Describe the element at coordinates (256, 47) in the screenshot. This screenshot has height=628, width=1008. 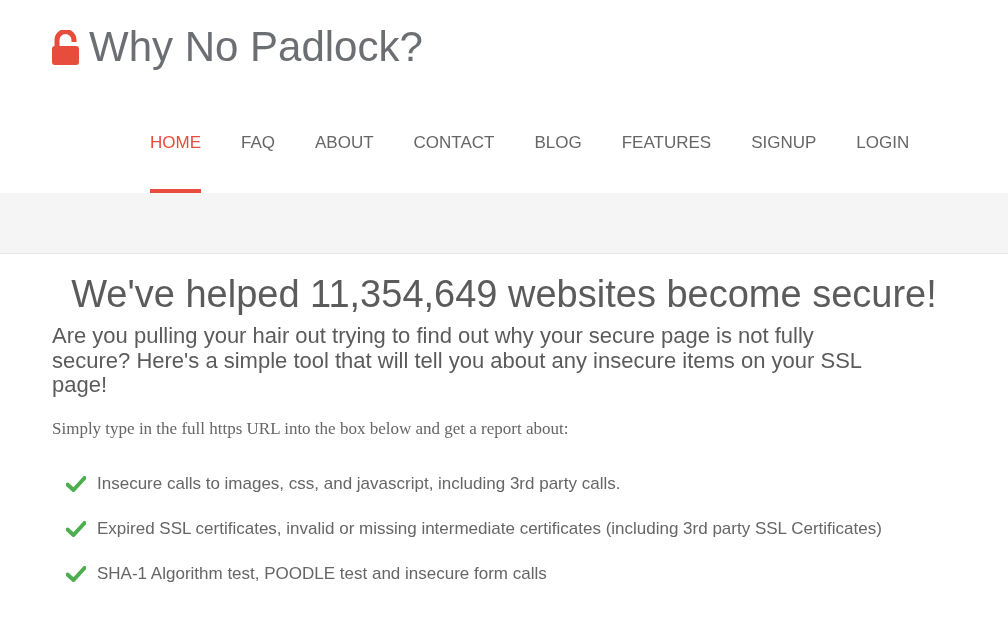
I see `site-title: Why No Padlock?` at that location.